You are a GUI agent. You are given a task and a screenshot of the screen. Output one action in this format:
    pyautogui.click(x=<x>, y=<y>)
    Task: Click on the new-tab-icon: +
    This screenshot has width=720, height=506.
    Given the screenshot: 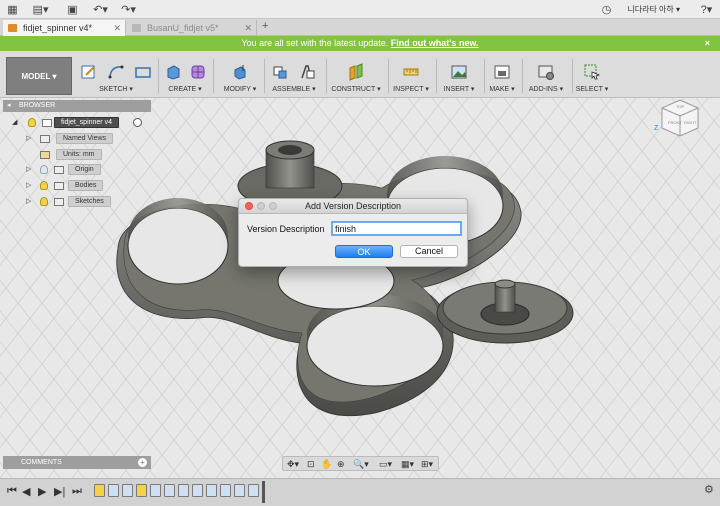 What is the action you would take?
    pyautogui.click(x=265, y=26)
    